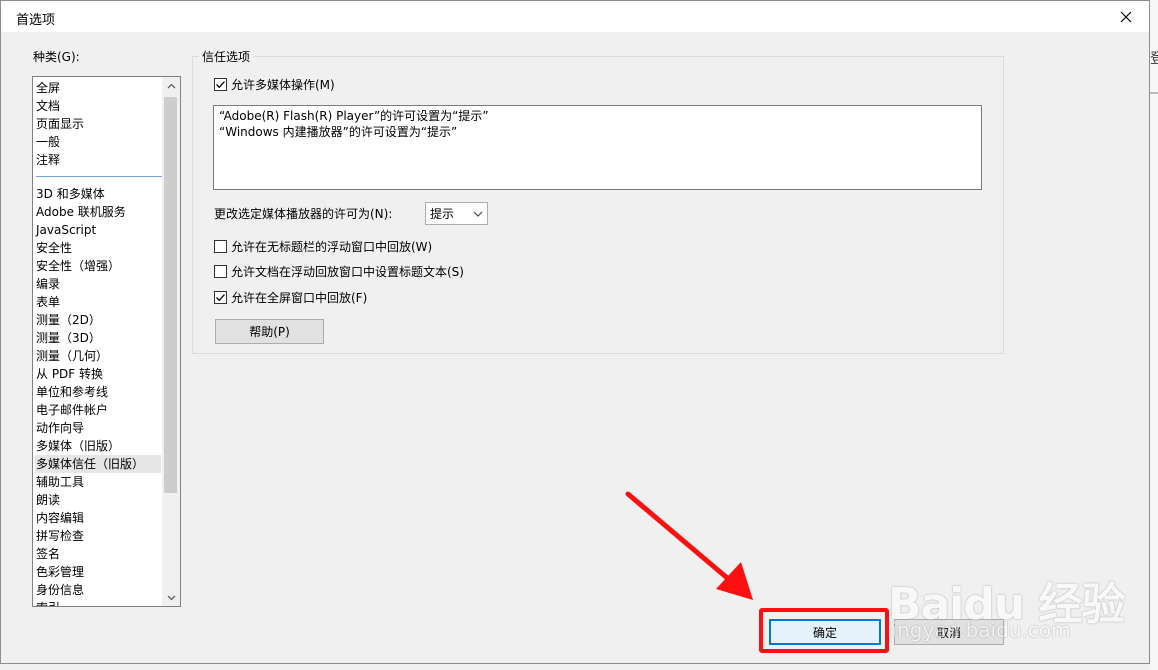  What do you see at coordinates (597, 116) in the screenshot?
I see `permission-item: “Adobe(R) Flash(R) Player”的许可设置为“提示”` at bounding box center [597, 116].